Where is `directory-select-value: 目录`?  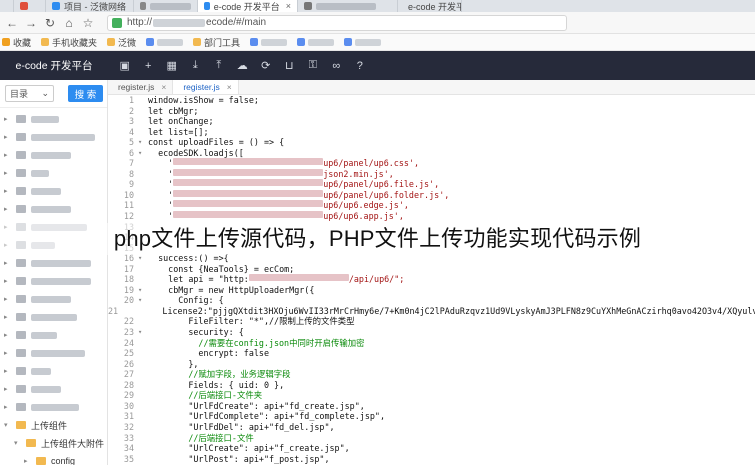
directory-select-value: 目录 is located at coordinates (19, 94).